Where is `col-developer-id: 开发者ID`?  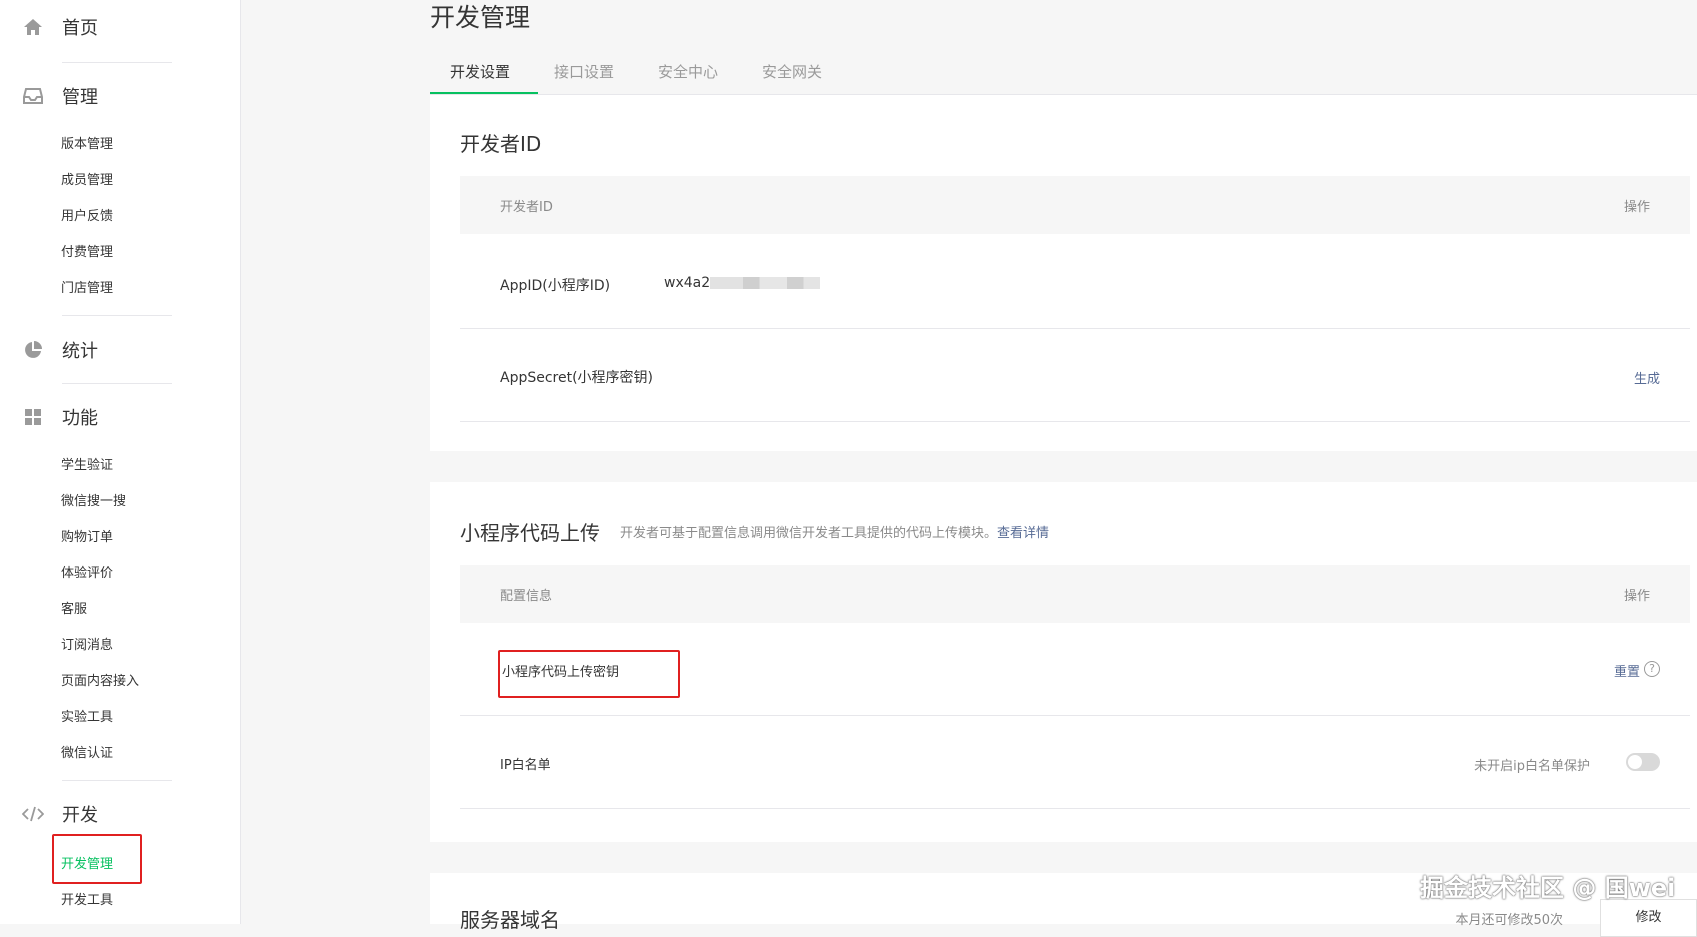
col-developer-id: 开发者ID is located at coordinates (526, 207).